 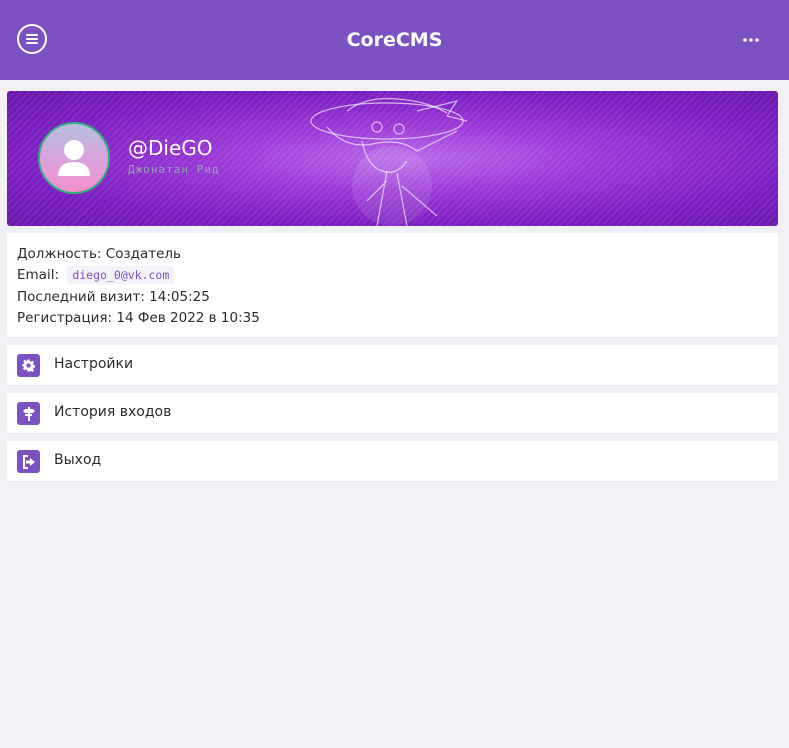 I want to click on menu-item-label: Настройки, so click(x=94, y=364).